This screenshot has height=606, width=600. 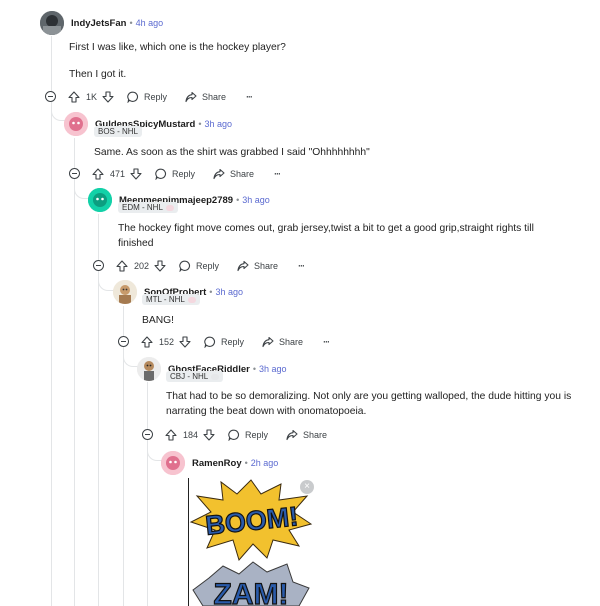 What do you see at coordinates (179, 200) in the screenshot?
I see `comment-header: Meepmeepimmajeep2789 • 3h ago` at bounding box center [179, 200].